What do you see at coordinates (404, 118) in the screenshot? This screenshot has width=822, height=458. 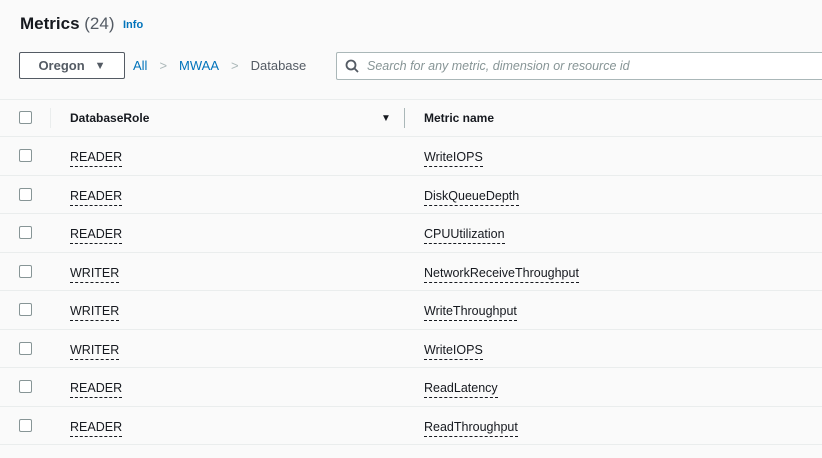 I see `column-resizer` at bounding box center [404, 118].